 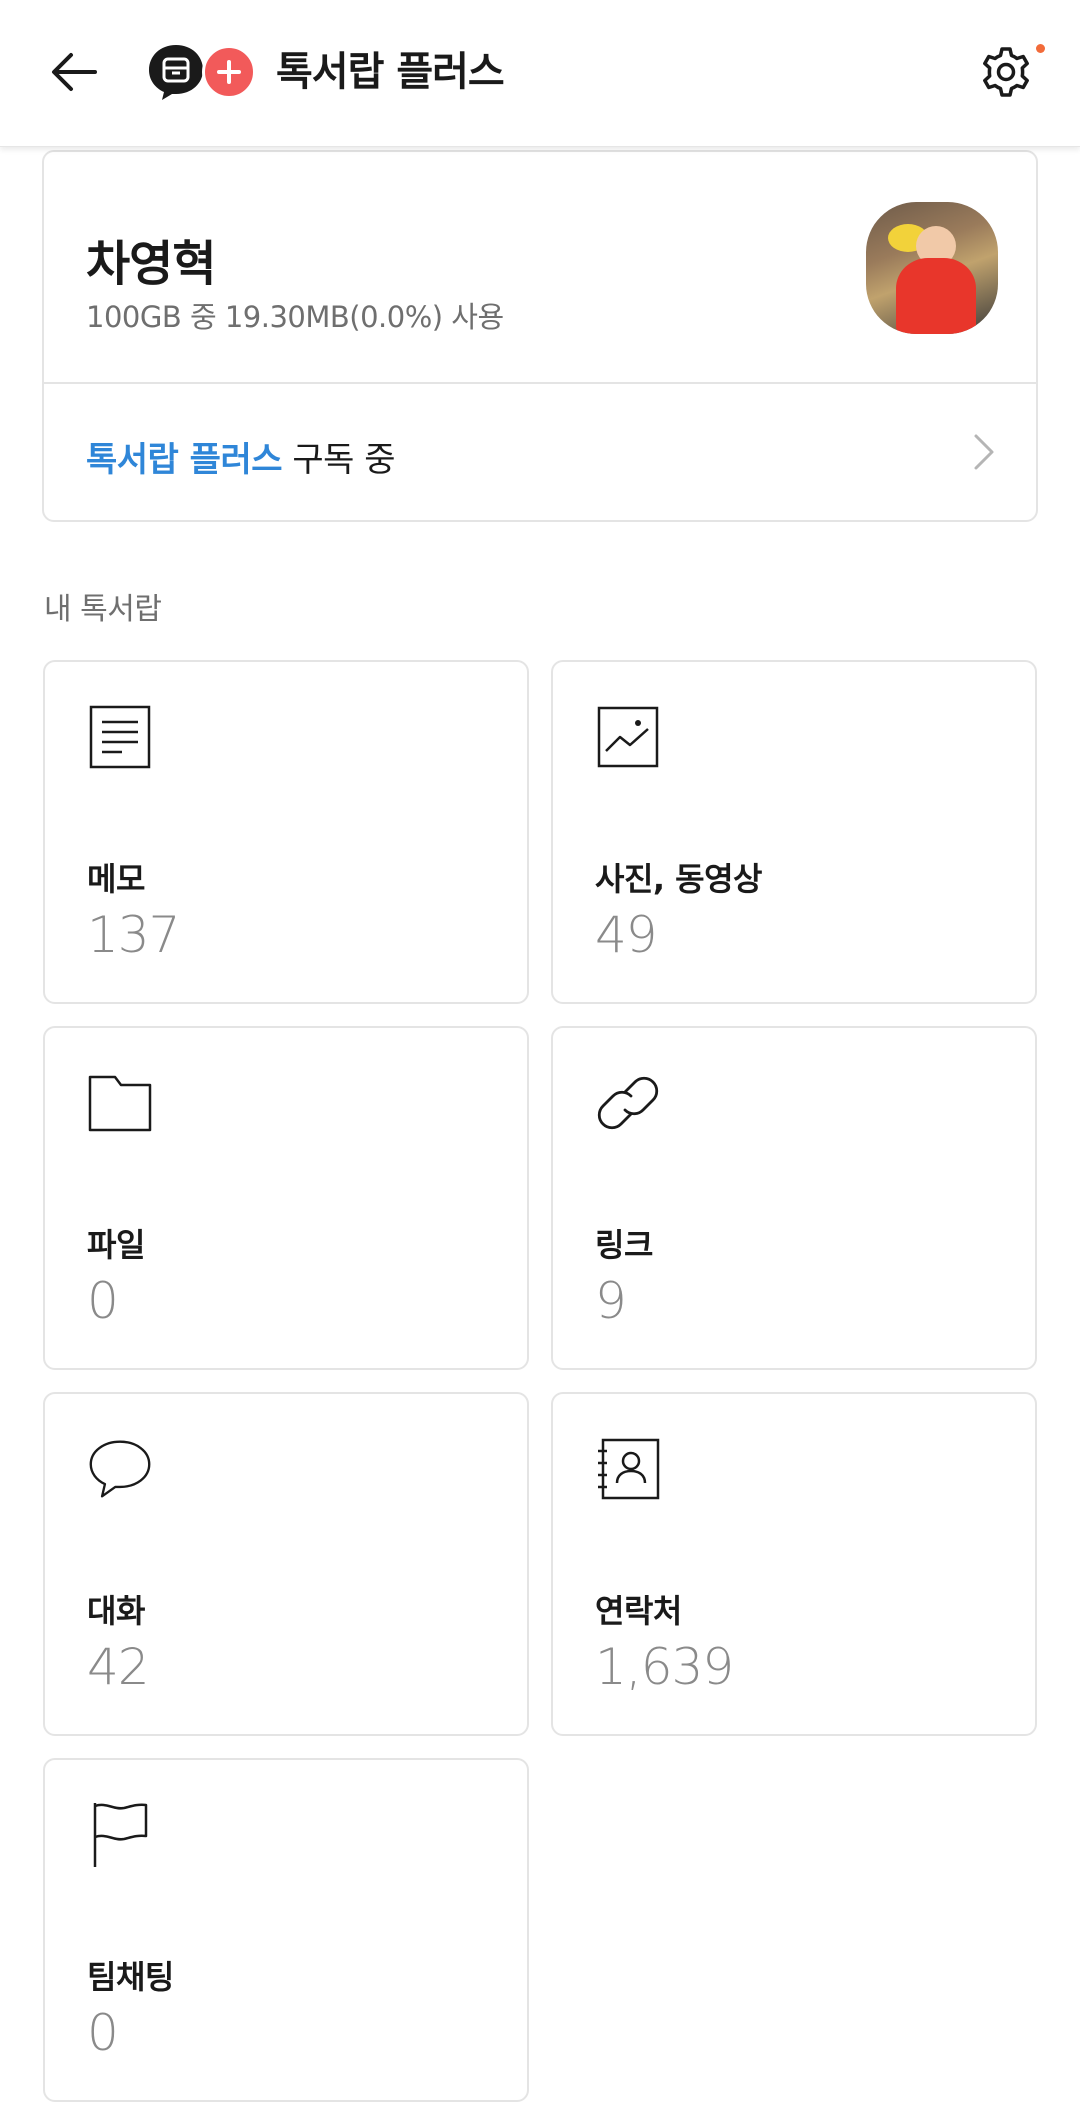 What do you see at coordinates (390, 72) in the screenshot?
I see `page-title: 톡서랍 플러스` at bounding box center [390, 72].